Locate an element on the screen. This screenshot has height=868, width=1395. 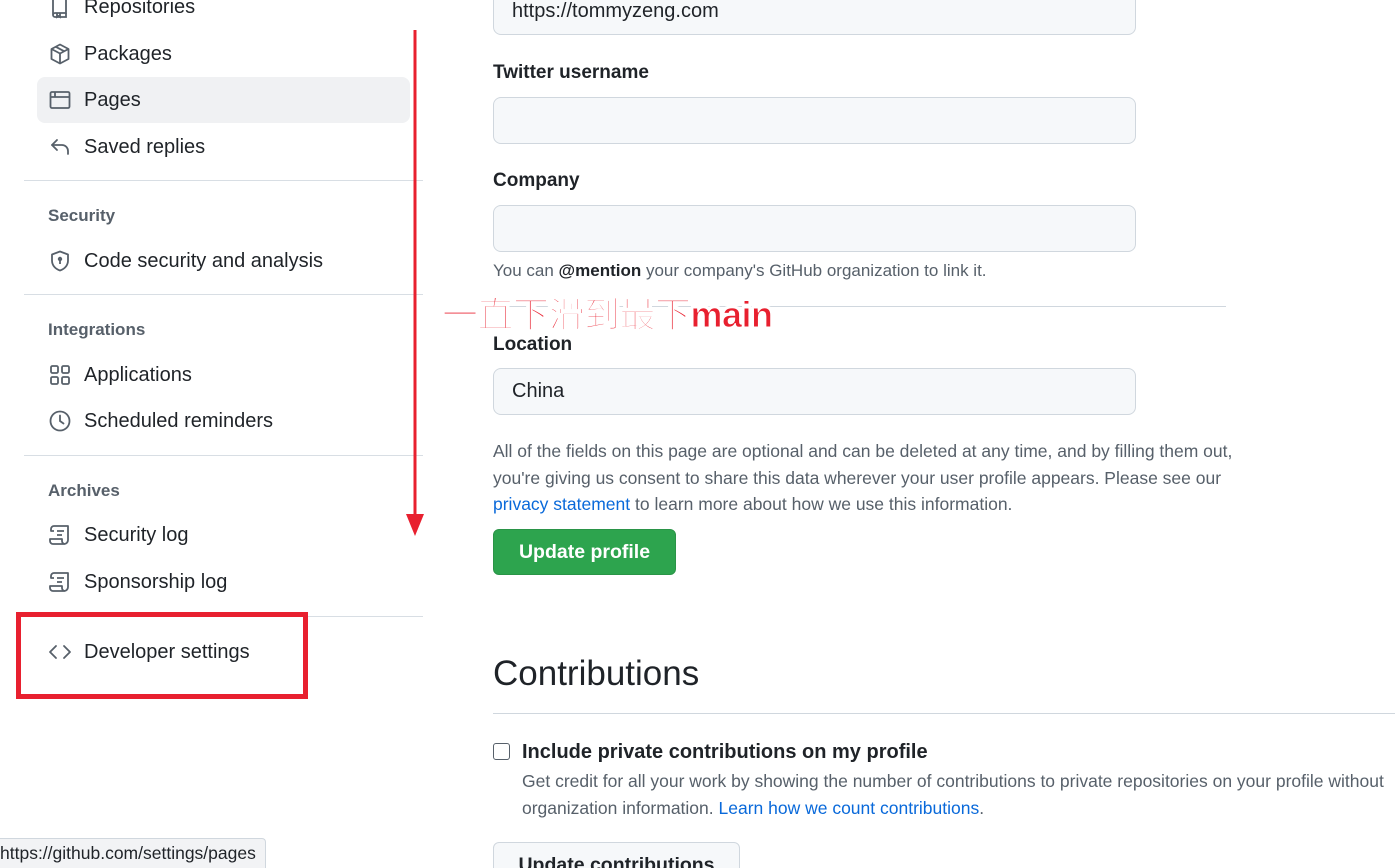
section-heading-security: Security is located at coordinates (82, 215).